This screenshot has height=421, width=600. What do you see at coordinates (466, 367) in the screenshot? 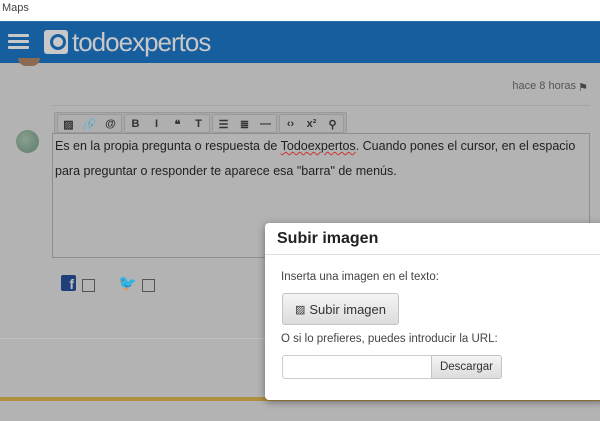
I see `download-button: Descargar` at bounding box center [466, 367].